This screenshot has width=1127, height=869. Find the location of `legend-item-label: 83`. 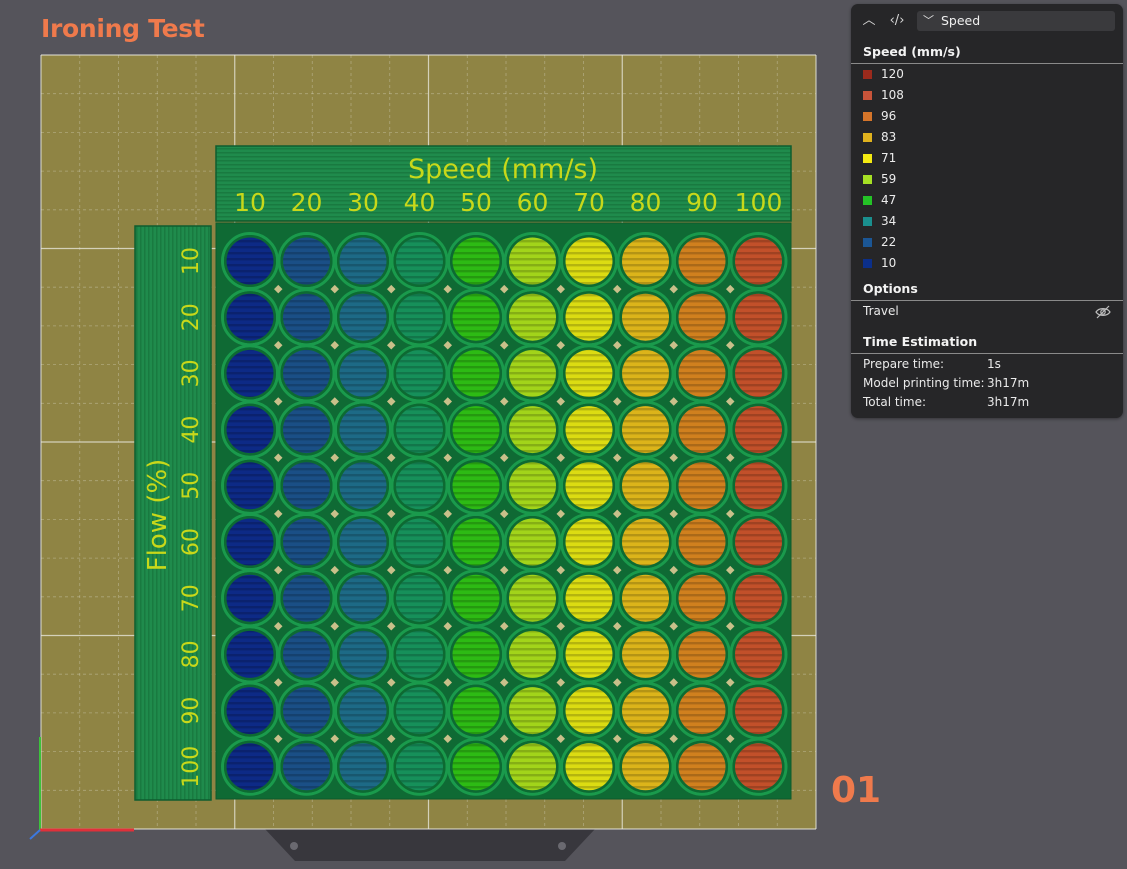

legend-item-label: 83 is located at coordinates (889, 137).